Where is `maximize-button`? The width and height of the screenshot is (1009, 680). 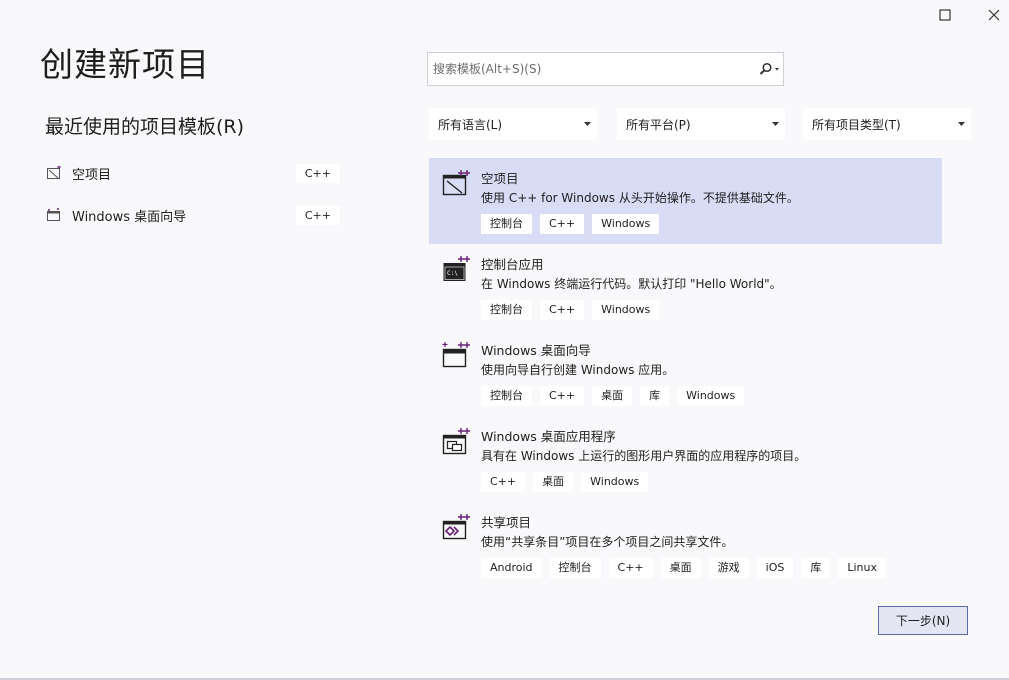 maximize-button is located at coordinates (945, 15).